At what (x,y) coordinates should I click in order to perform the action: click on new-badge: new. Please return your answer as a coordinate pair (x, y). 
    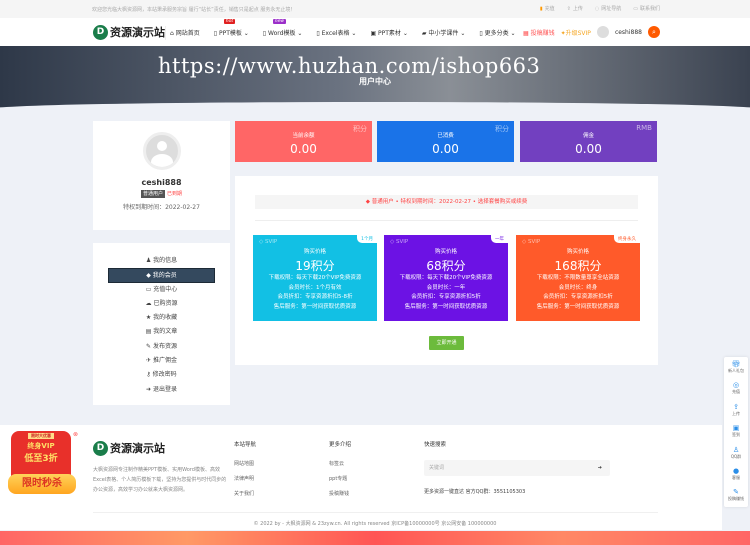
    Looking at the image, I should click on (279, 21).